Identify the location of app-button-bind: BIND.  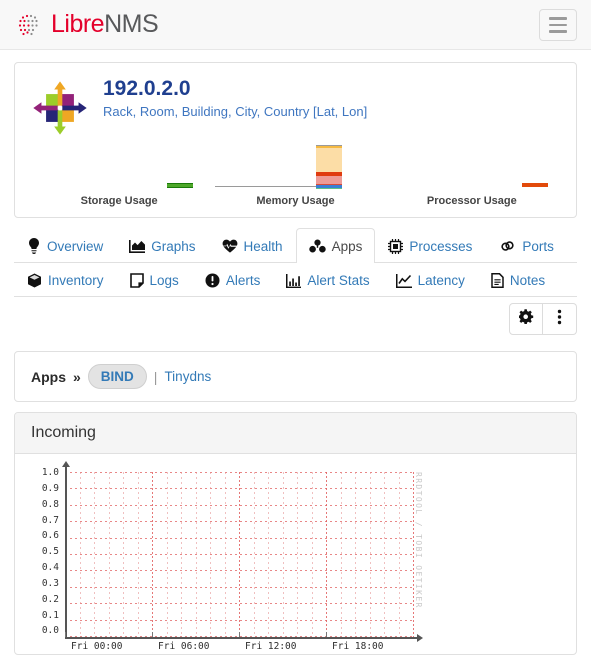
(117, 376).